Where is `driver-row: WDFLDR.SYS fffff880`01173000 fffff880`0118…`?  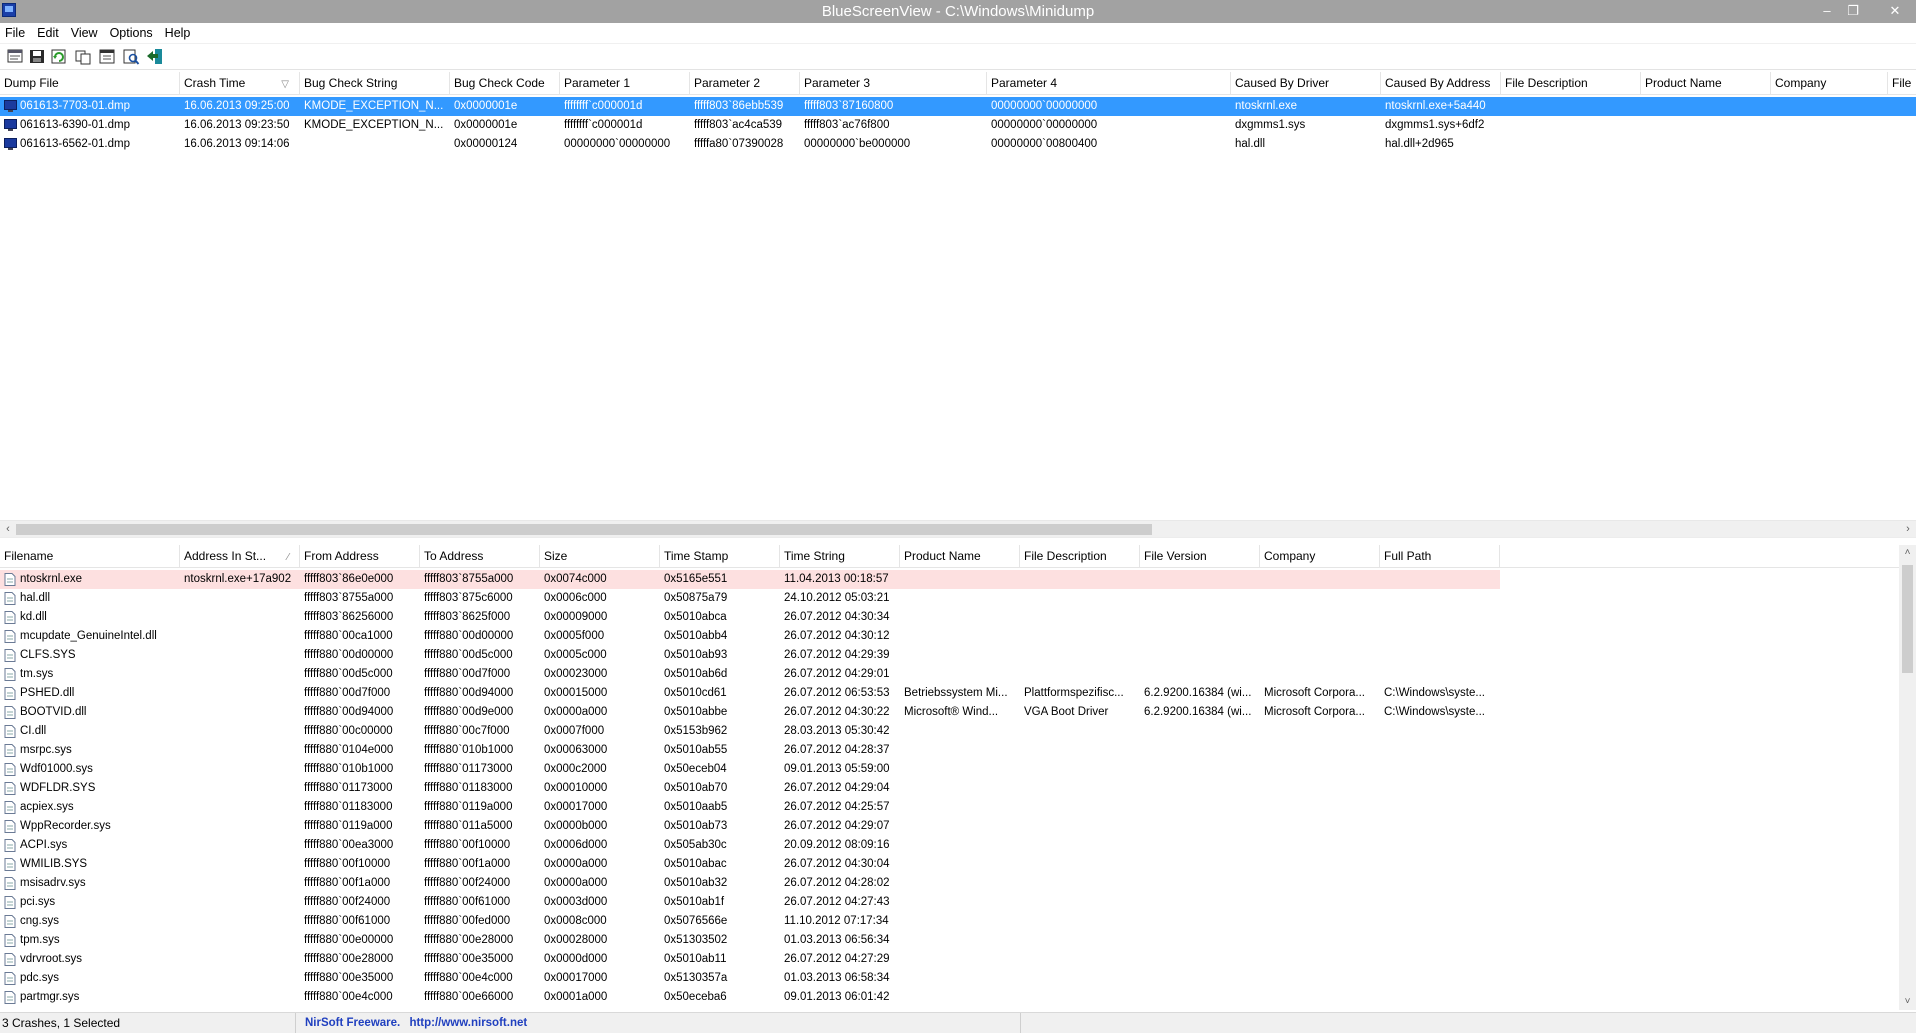
driver-row: WDFLDR.SYS fffff880`01173000 fffff880`0118… is located at coordinates (949, 788).